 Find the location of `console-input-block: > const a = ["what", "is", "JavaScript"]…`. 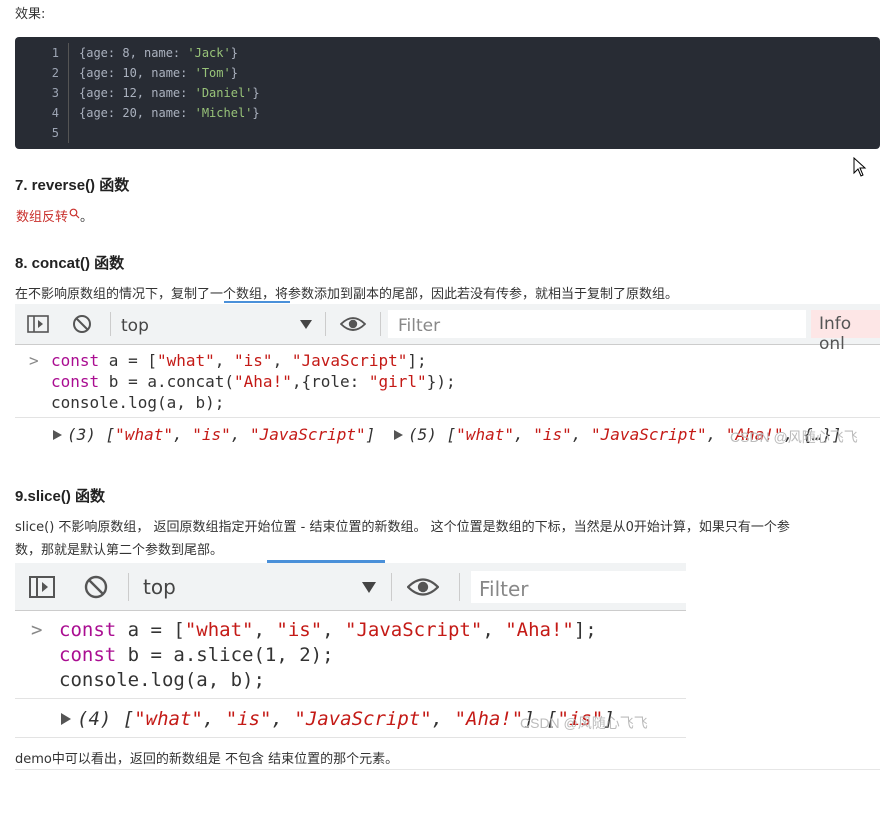

console-input-block: > const a = ["what", "is", "JavaScript"]… is located at coordinates (447, 383).